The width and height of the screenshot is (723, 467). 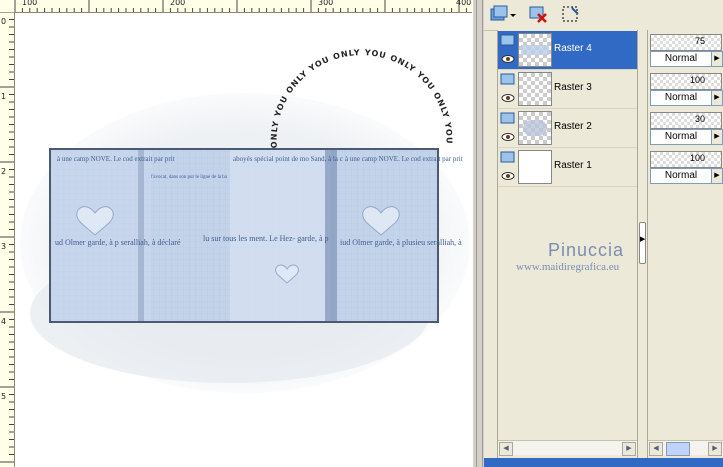 What do you see at coordinates (686, 42) in the screenshot?
I see `opacity-slider: 75` at bounding box center [686, 42].